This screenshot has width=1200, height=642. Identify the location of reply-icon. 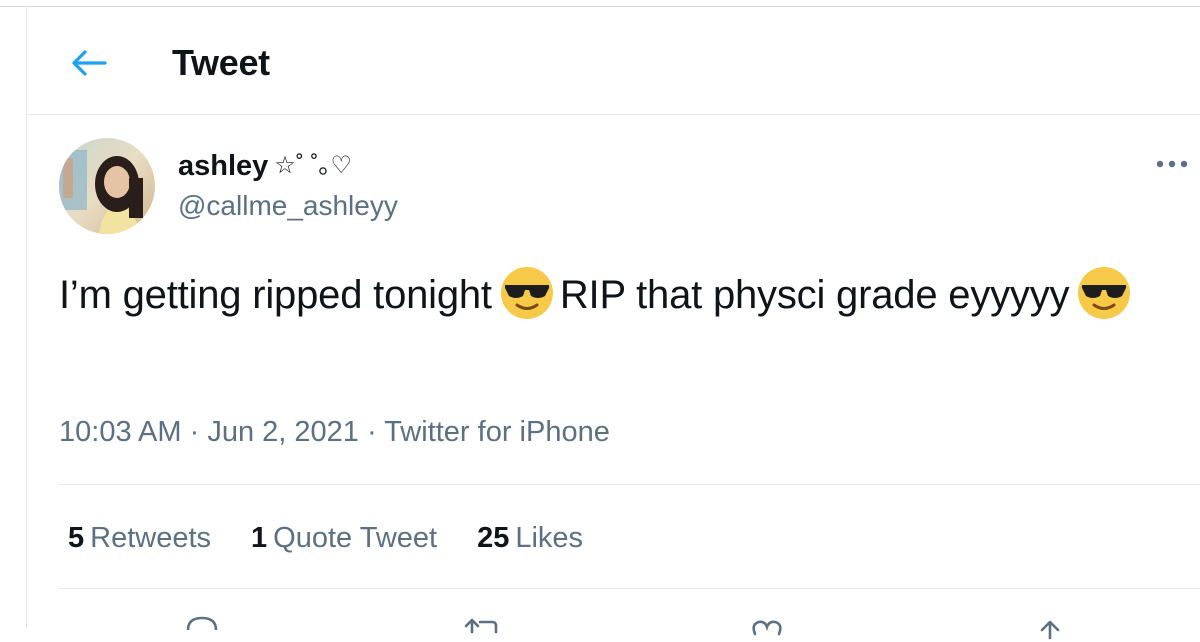
(202, 623).